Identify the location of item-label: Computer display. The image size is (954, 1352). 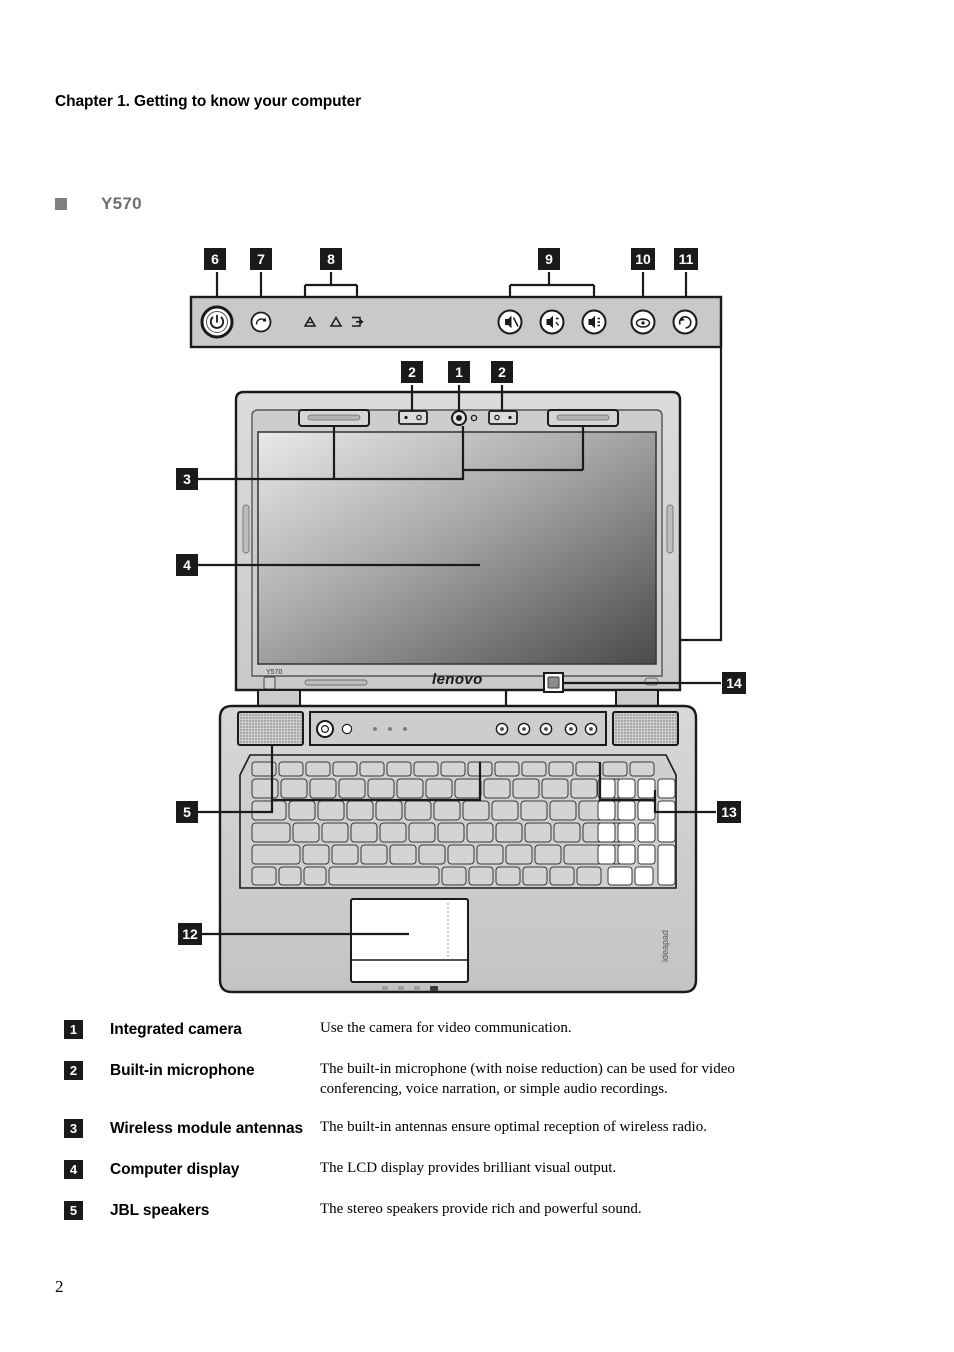
(175, 1169).